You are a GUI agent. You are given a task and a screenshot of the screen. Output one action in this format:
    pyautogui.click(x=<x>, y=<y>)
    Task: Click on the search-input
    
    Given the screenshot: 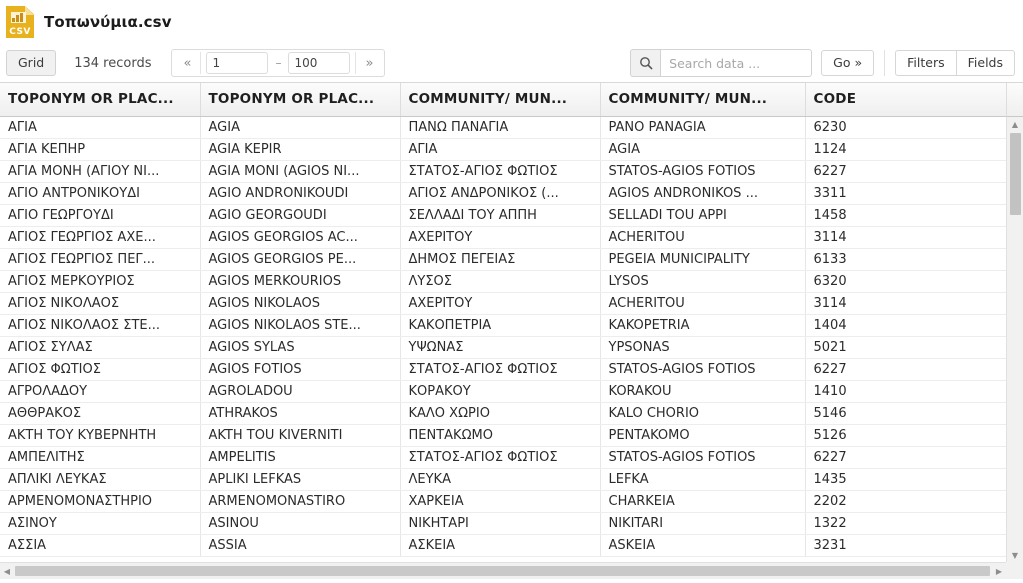 What is the action you would take?
    pyautogui.click(x=736, y=63)
    